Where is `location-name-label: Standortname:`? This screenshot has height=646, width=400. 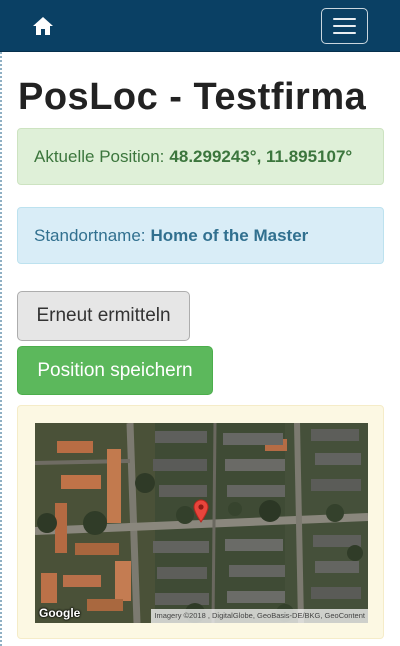
location-name-label: Standortname: is located at coordinates (90, 235).